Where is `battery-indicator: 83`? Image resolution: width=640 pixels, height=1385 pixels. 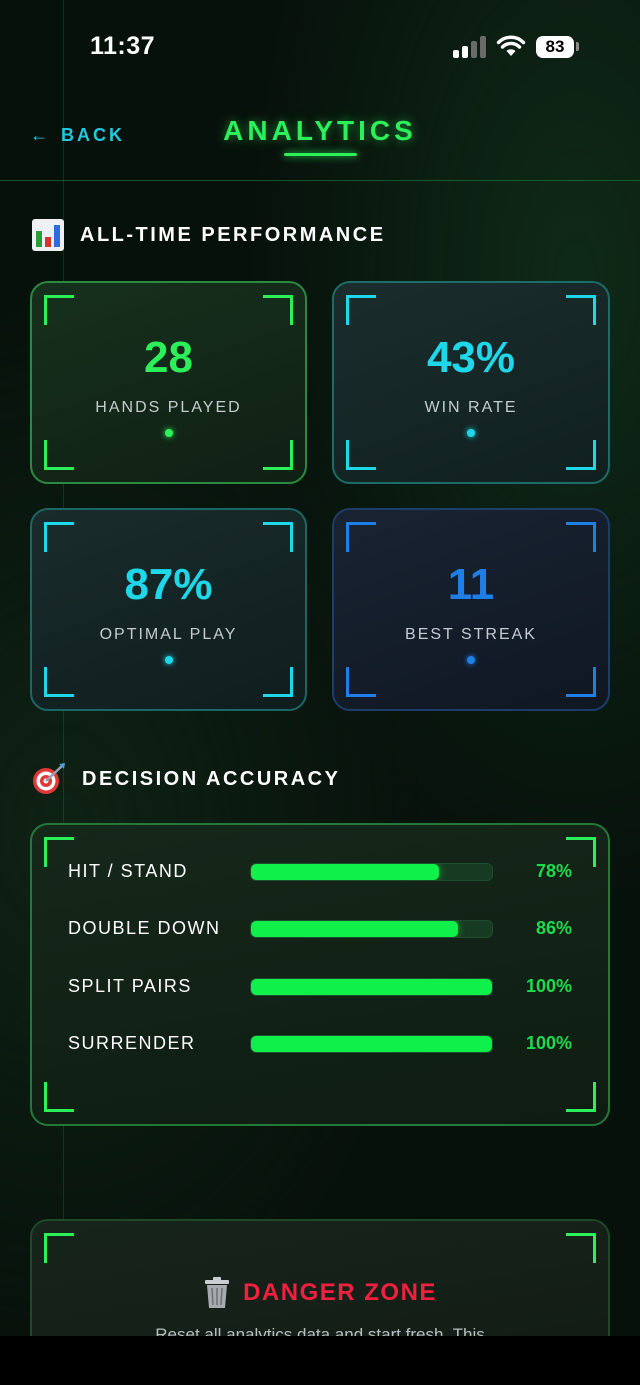 battery-indicator: 83 is located at coordinates (555, 47).